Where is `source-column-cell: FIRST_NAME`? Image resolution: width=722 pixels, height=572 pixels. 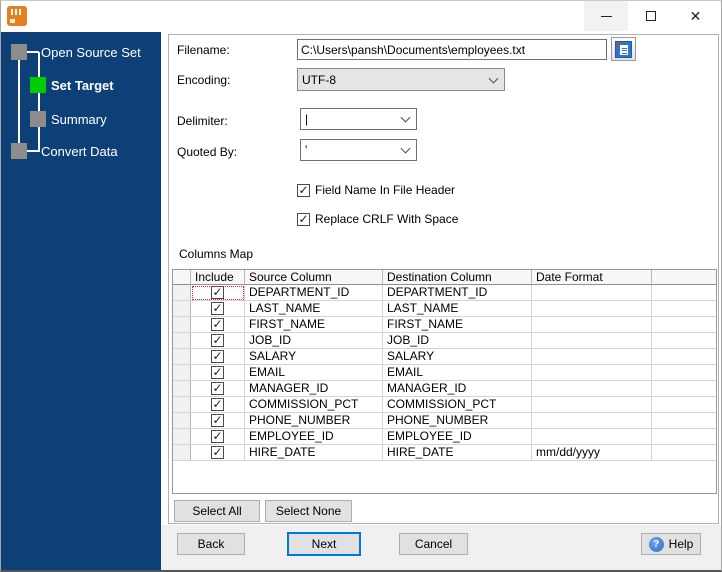
source-column-cell: FIRST_NAME is located at coordinates (314, 325).